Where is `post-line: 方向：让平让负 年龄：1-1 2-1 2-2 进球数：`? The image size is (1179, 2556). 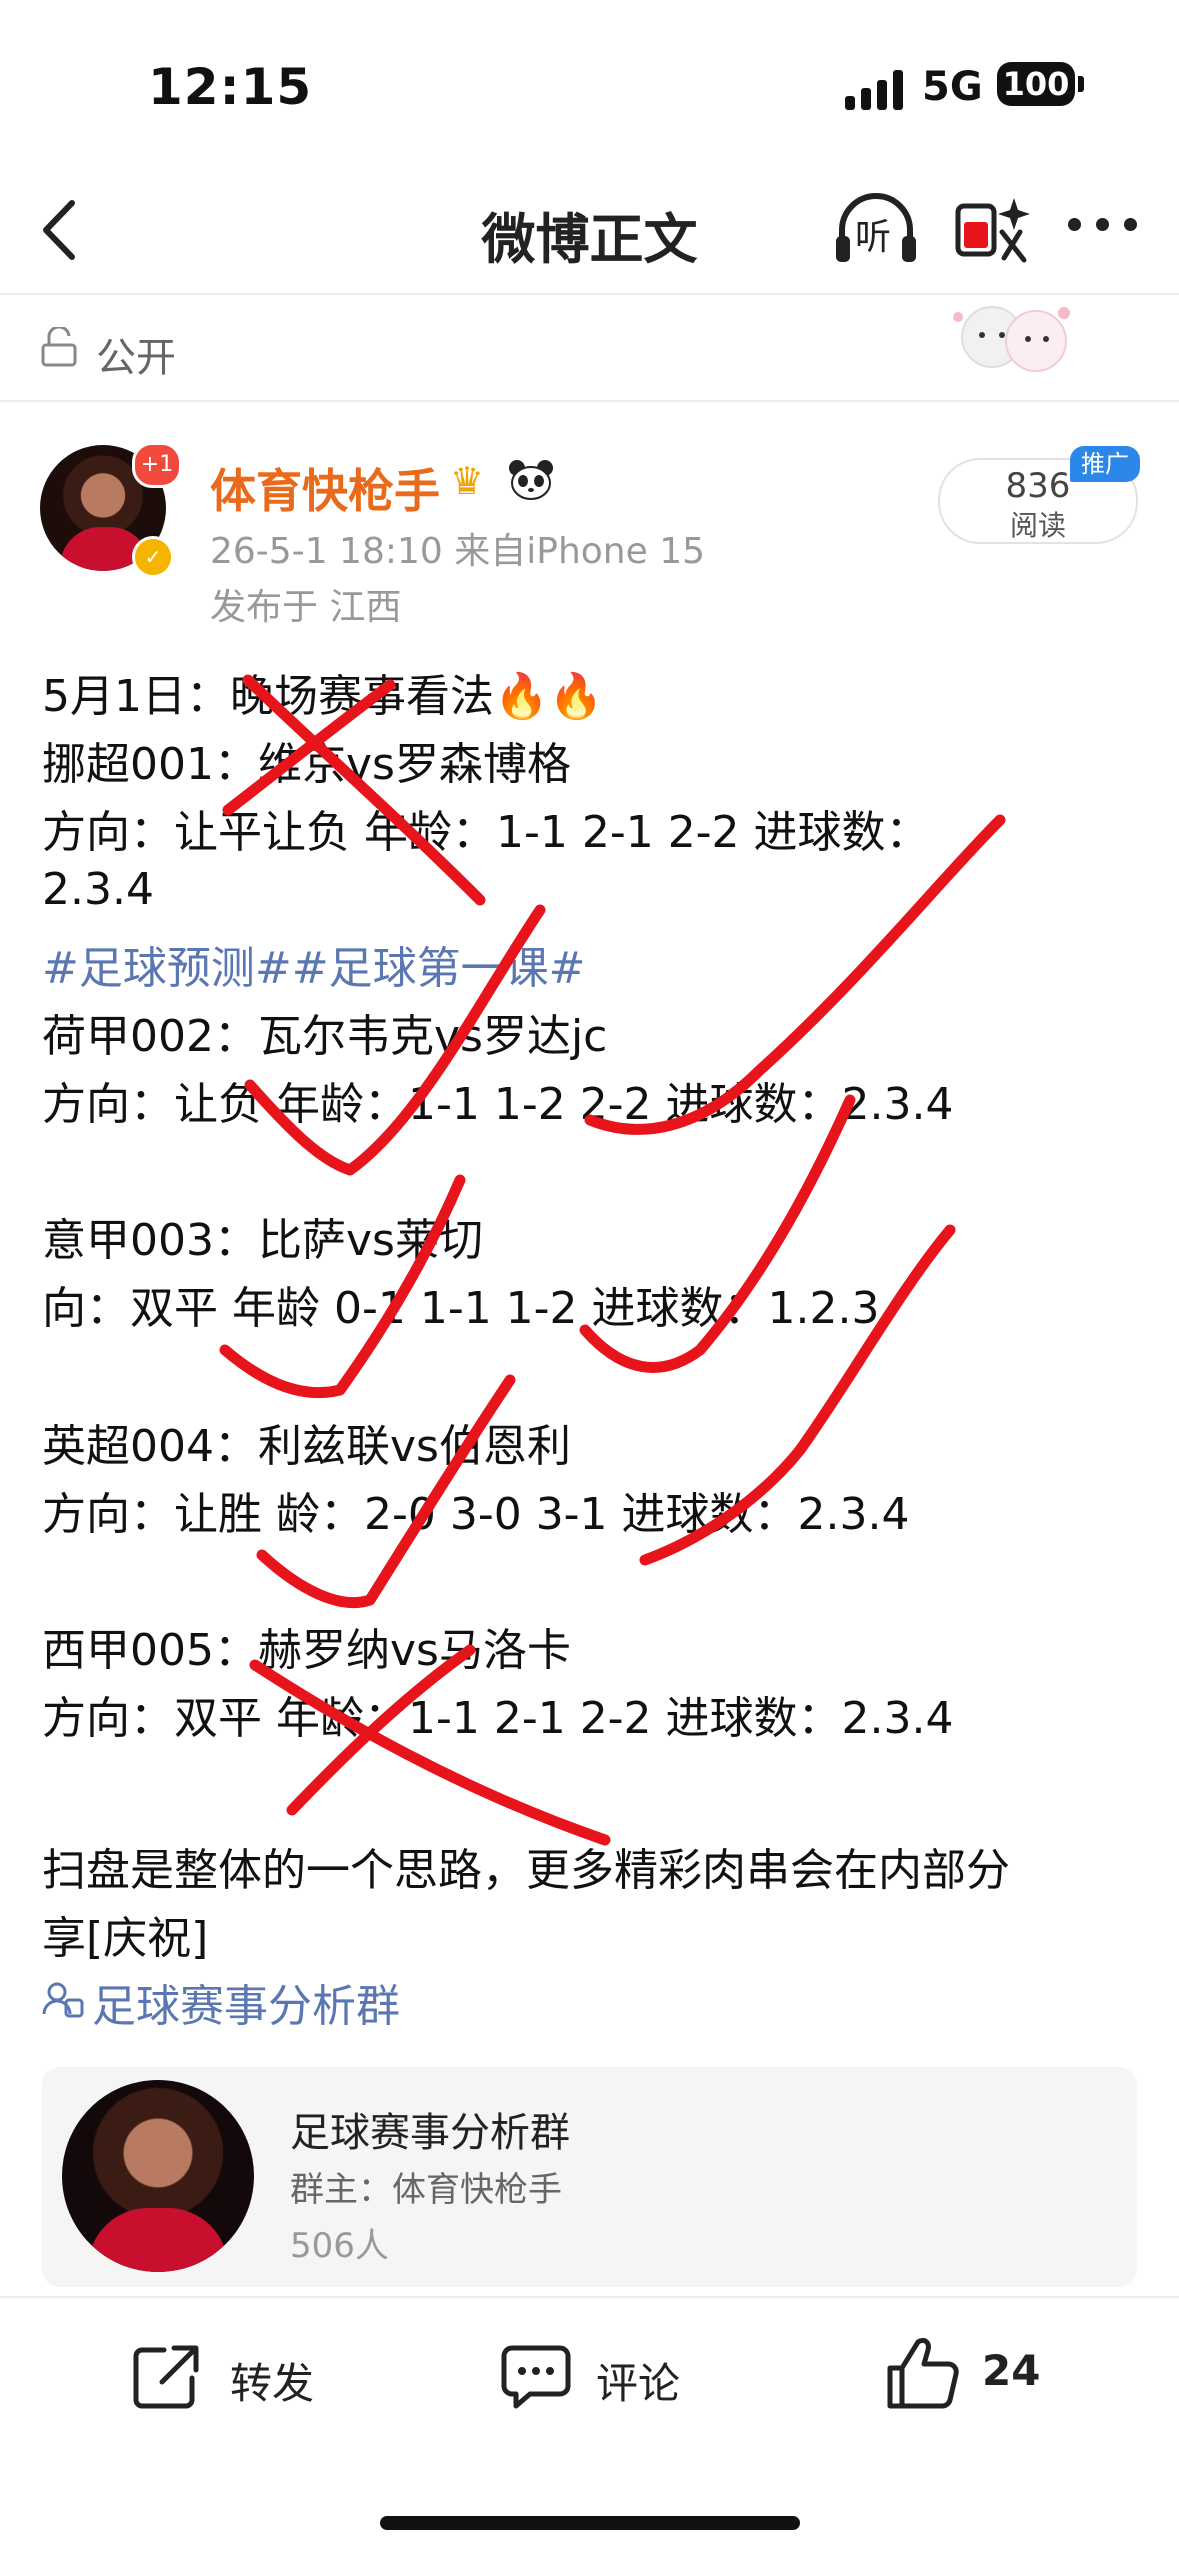 post-line: 方向：让平让负 年龄：1-1 2-1 2-2 进球数： is located at coordinates (486, 832).